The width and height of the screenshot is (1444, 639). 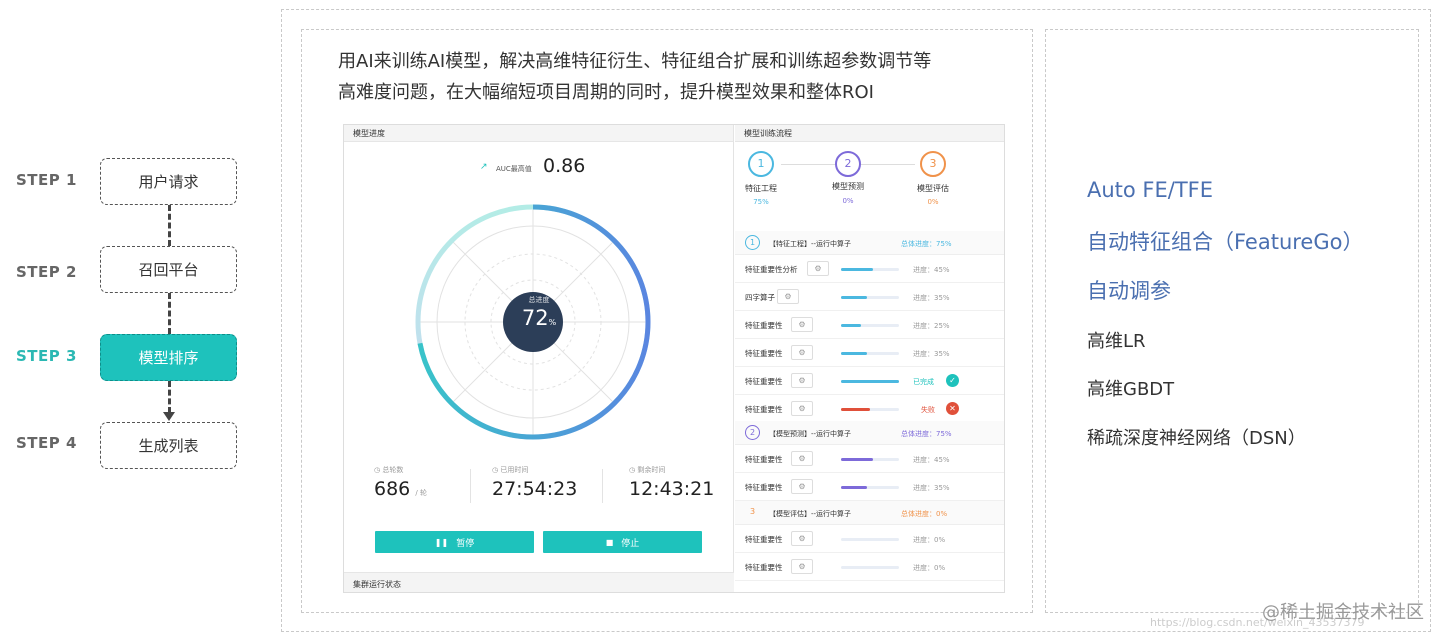 I want to click on section-number: 2, so click(x=752, y=432).